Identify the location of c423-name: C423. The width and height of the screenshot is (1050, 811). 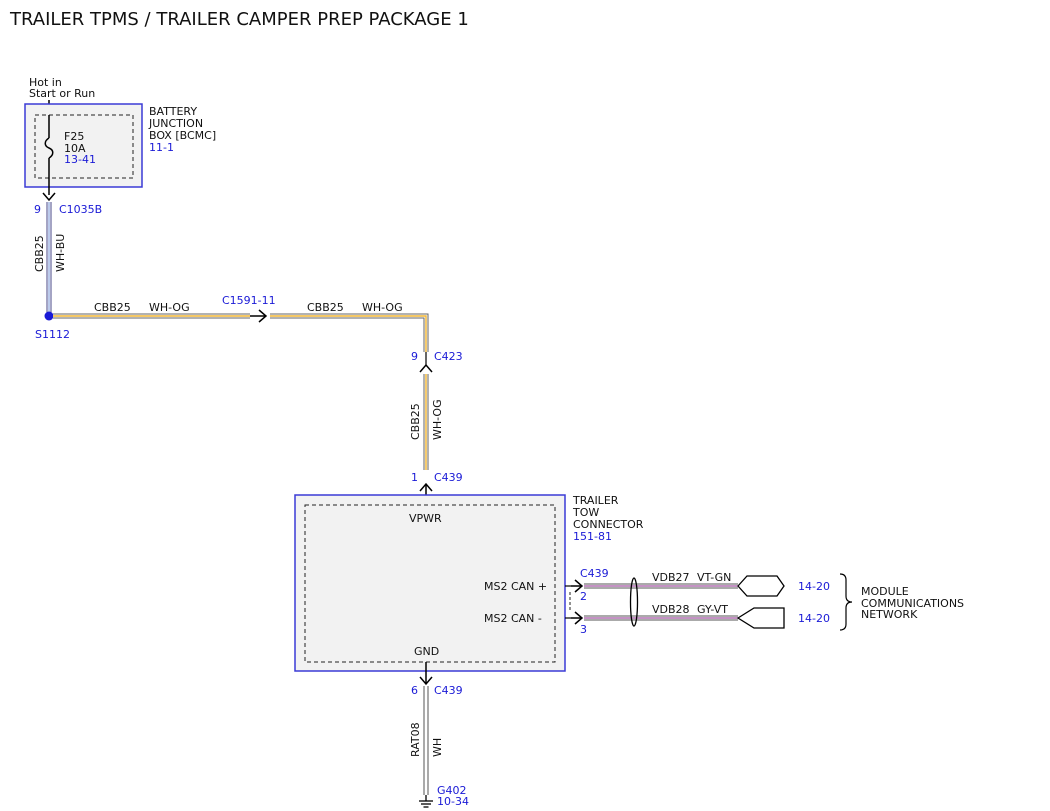
(448, 356).